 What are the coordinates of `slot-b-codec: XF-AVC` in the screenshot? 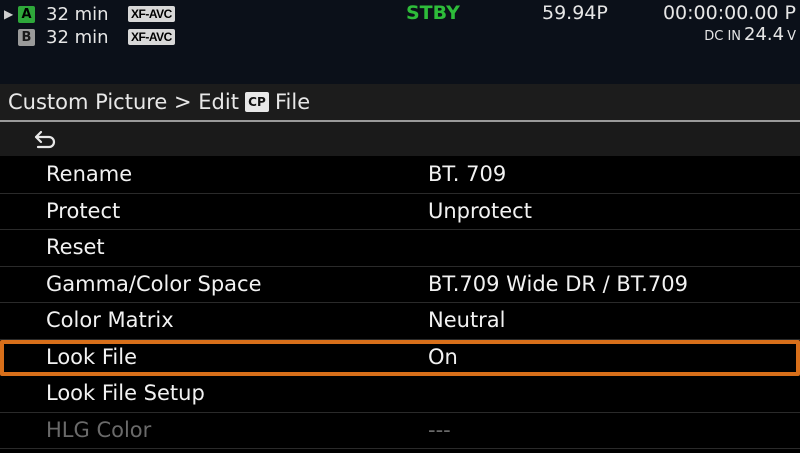 It's located at (151, 37).